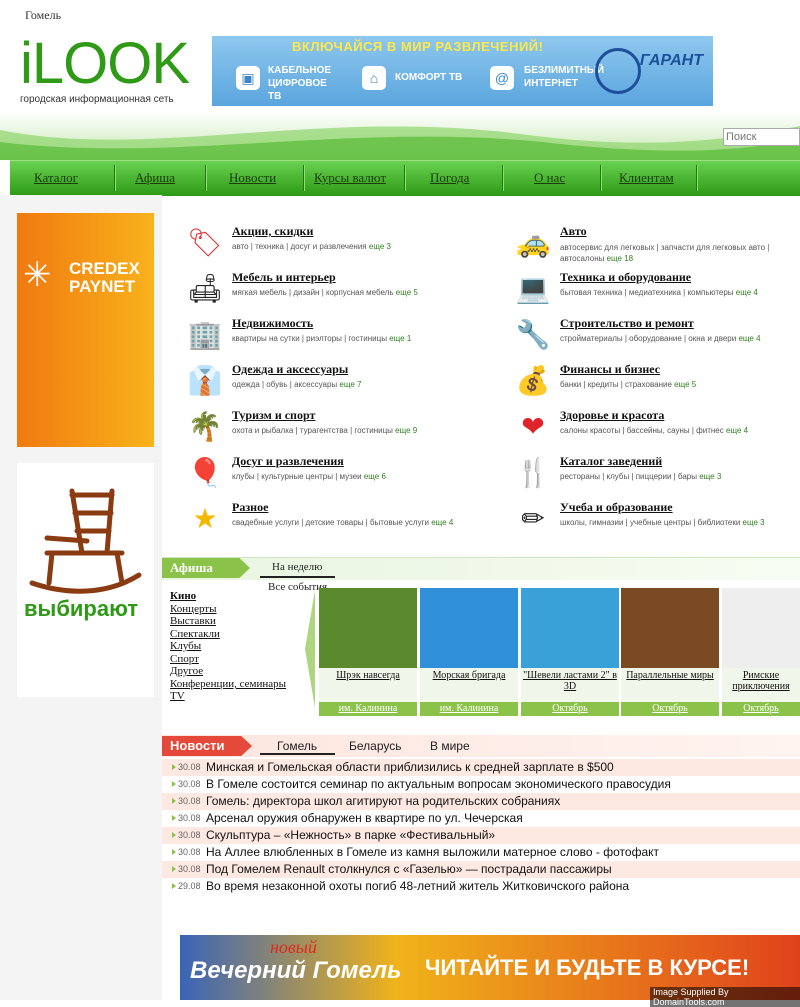 The image size is (800, 1007). Describe the element at coordinates (183, 596) in the screenshot. I see `afisha-category-cinema: Кино` at that location.